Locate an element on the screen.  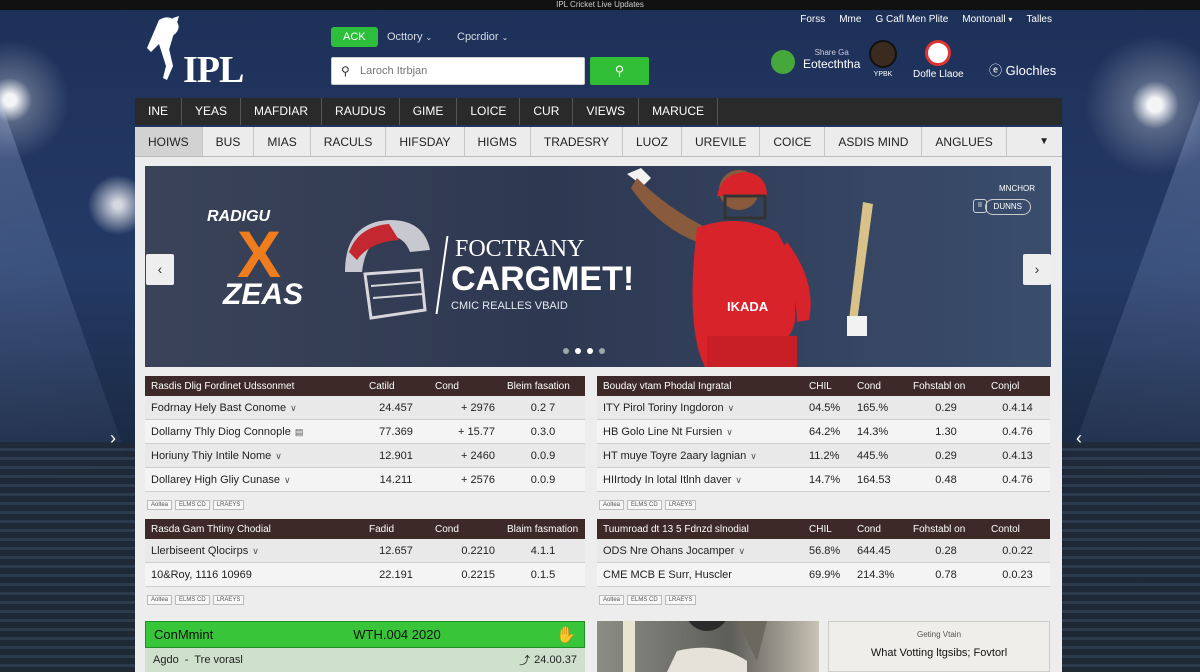
chevron-down-icon: ▼ is located at coordinates (1044, 141).